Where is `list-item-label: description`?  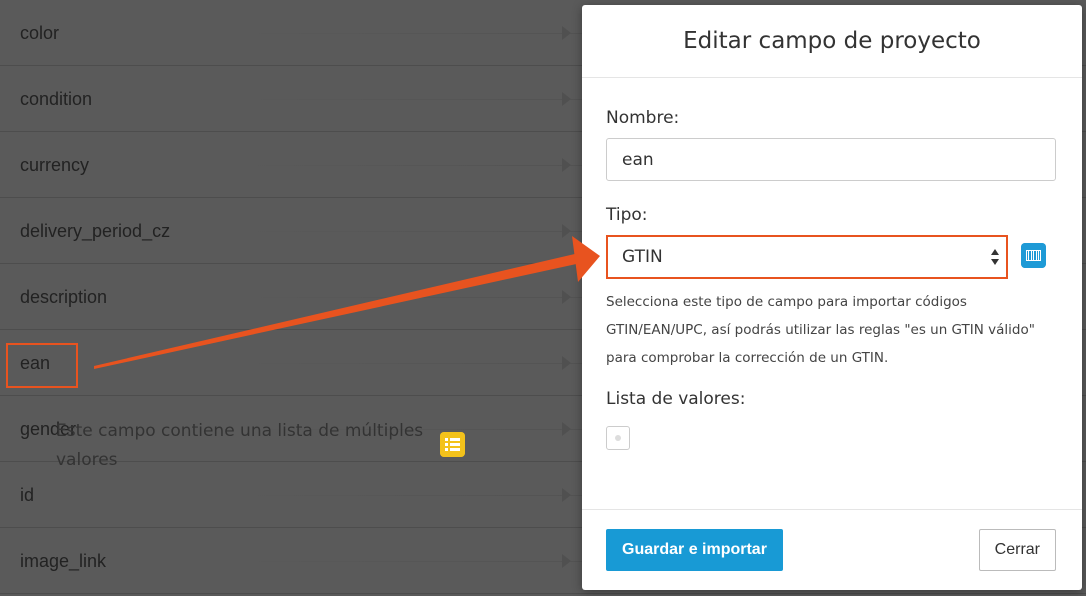 list-item-label: description is located at coordinates (64, 297).